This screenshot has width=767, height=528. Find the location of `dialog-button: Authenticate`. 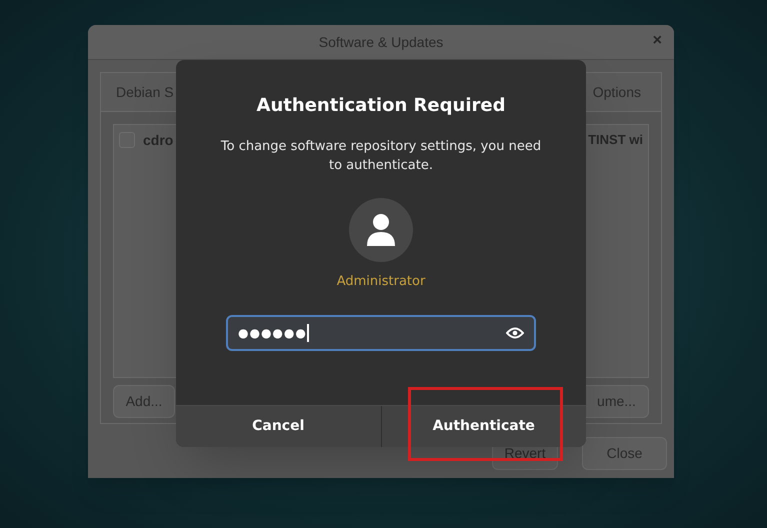

dialog-button: Authenticate is located at coordinates (483, 426).